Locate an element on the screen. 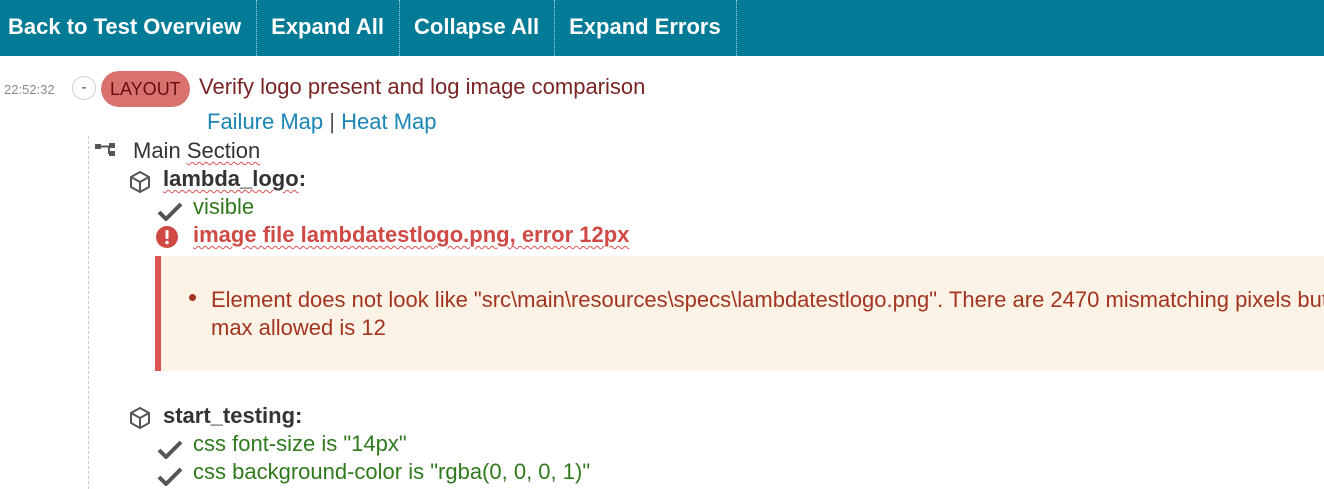 The image size is (1324, 489). section-title: Main Section is located at coordinates (196, 151).